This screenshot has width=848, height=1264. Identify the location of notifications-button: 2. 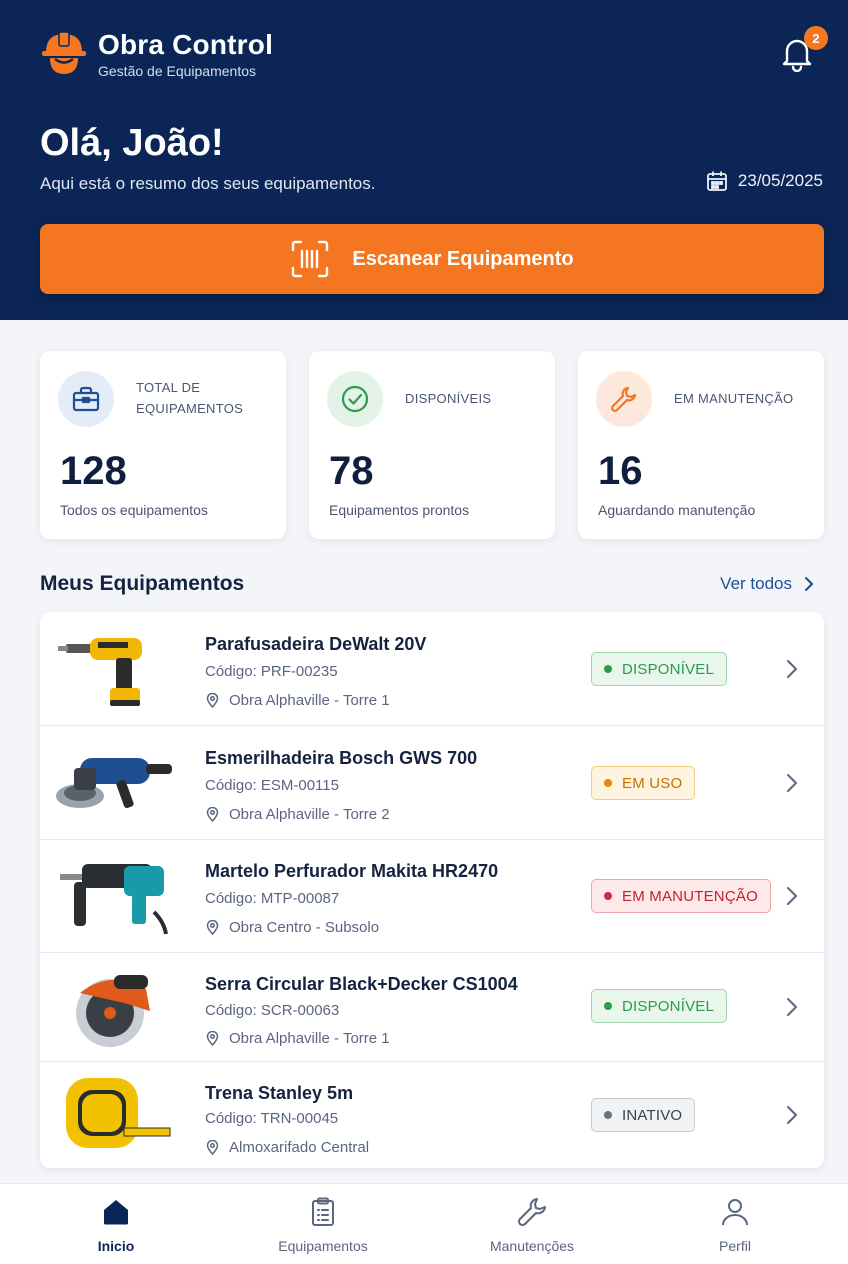
(804, 50).